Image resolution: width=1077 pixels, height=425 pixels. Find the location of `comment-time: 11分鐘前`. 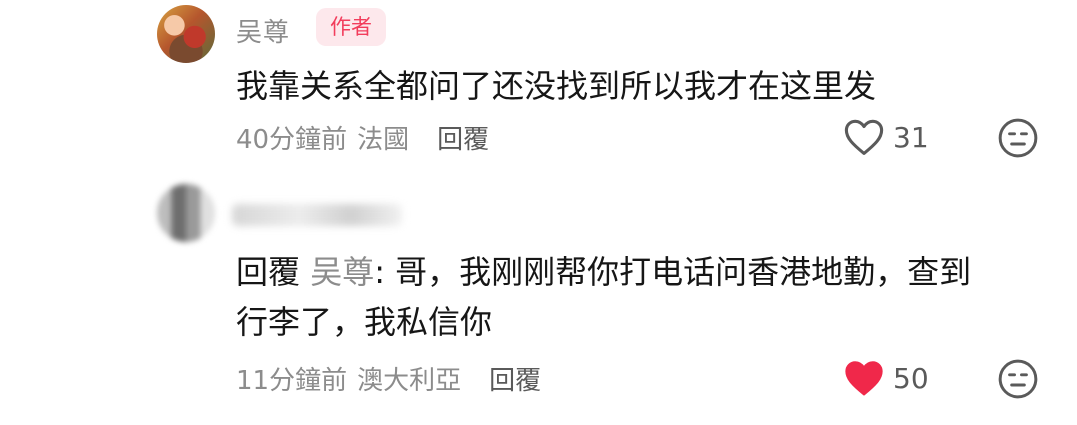

comment-time: 11分鐘前 is located at coordinates (292, 381).